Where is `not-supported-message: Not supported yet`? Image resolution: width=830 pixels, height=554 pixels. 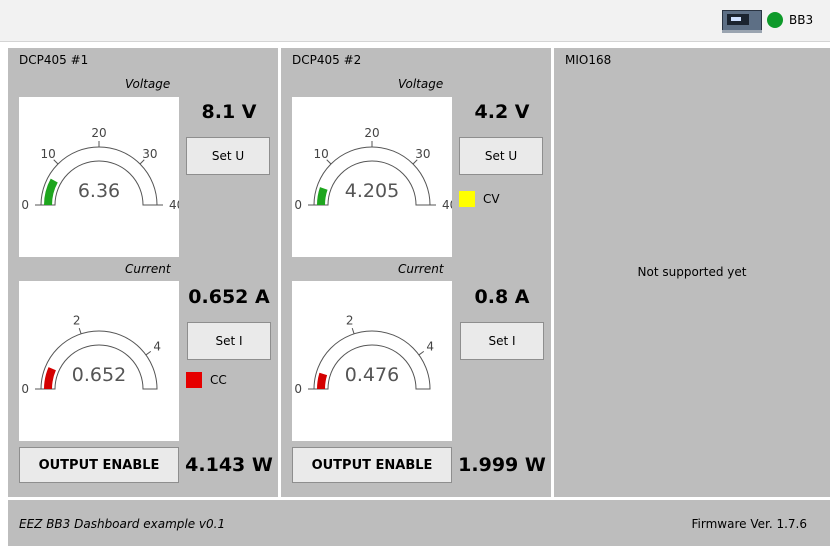 not-supported-message: Not supported yet is located at coordinates (692, 272).